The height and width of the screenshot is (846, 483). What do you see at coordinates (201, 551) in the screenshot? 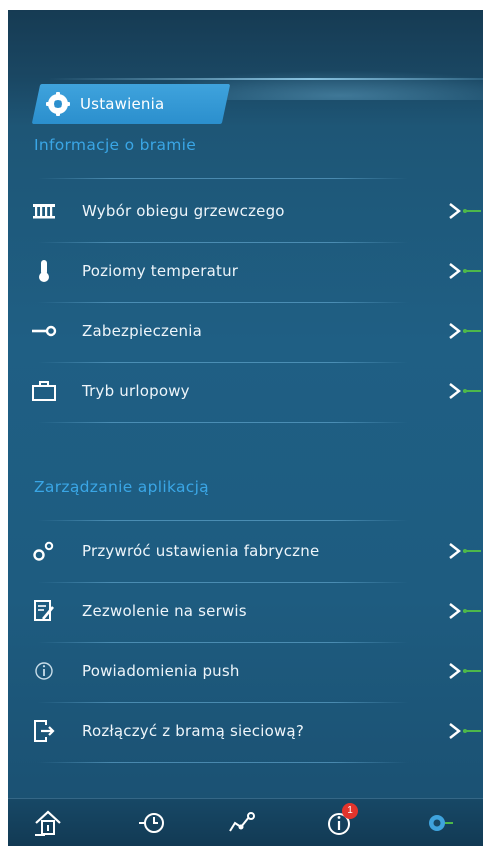
I see `menu-item-label: Przywróć ustawienia fabryczne` at bounding box center [201, 551].